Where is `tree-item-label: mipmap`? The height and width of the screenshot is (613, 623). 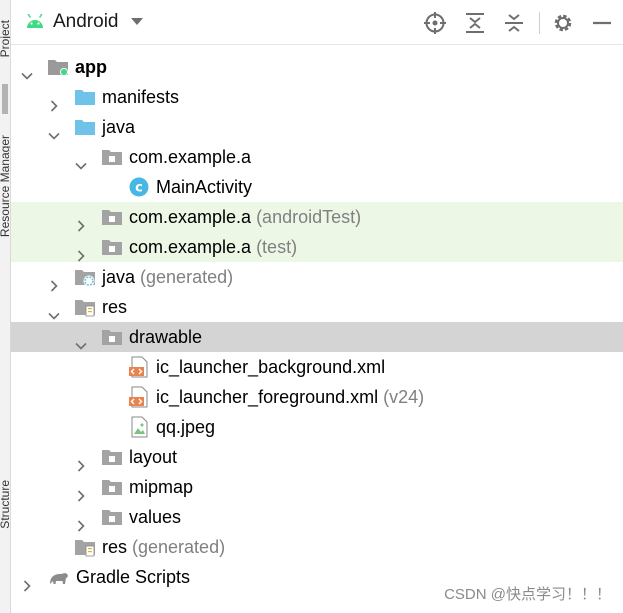
tree-item-label: mipmap is located at coordinates (161, 487).